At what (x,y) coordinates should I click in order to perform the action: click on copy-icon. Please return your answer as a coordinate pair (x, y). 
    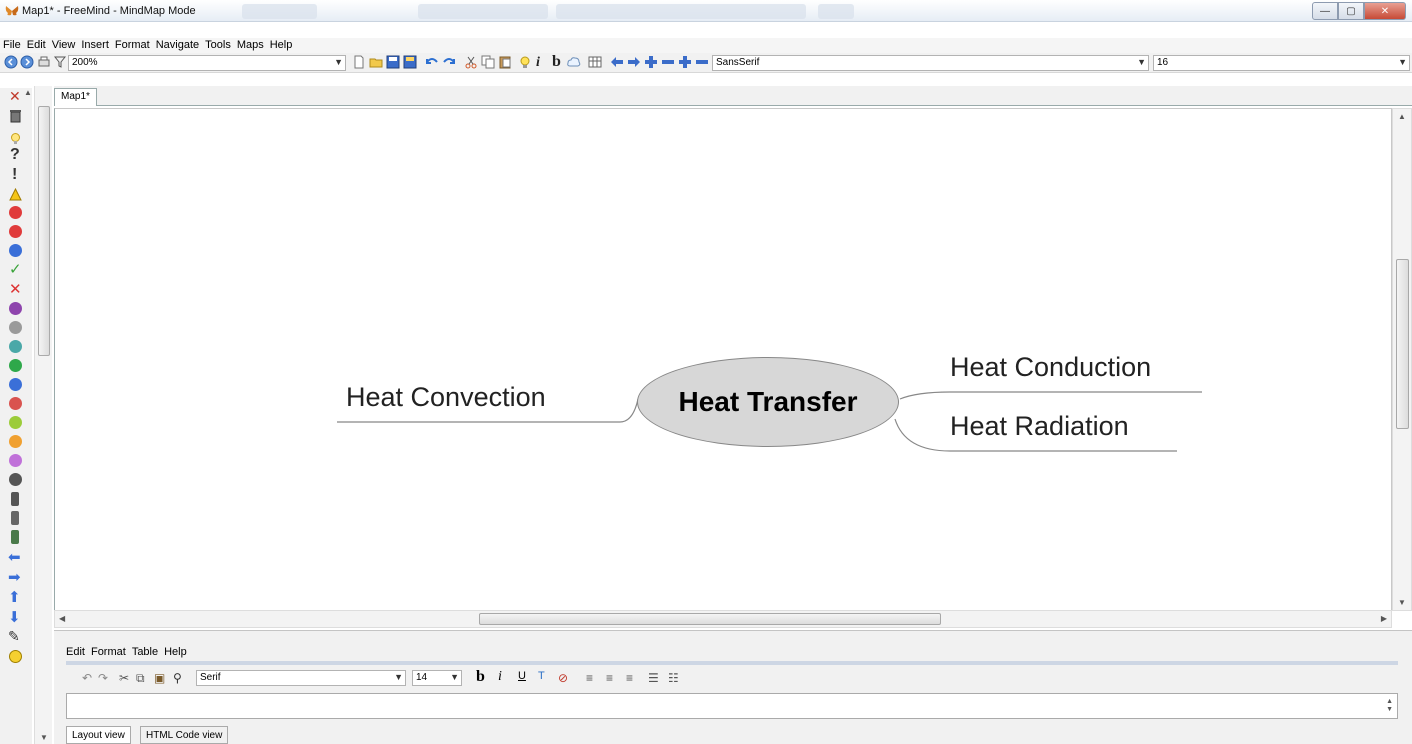
    Looking at the image, I should click on (488, 62).